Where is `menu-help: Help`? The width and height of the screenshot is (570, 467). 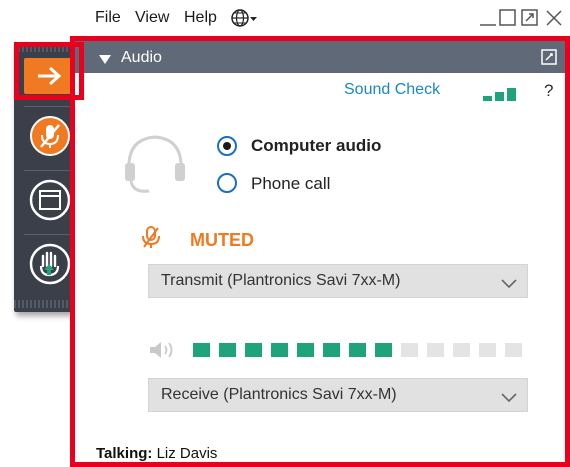
menu-help: Help is located at coordinates (200, 18).